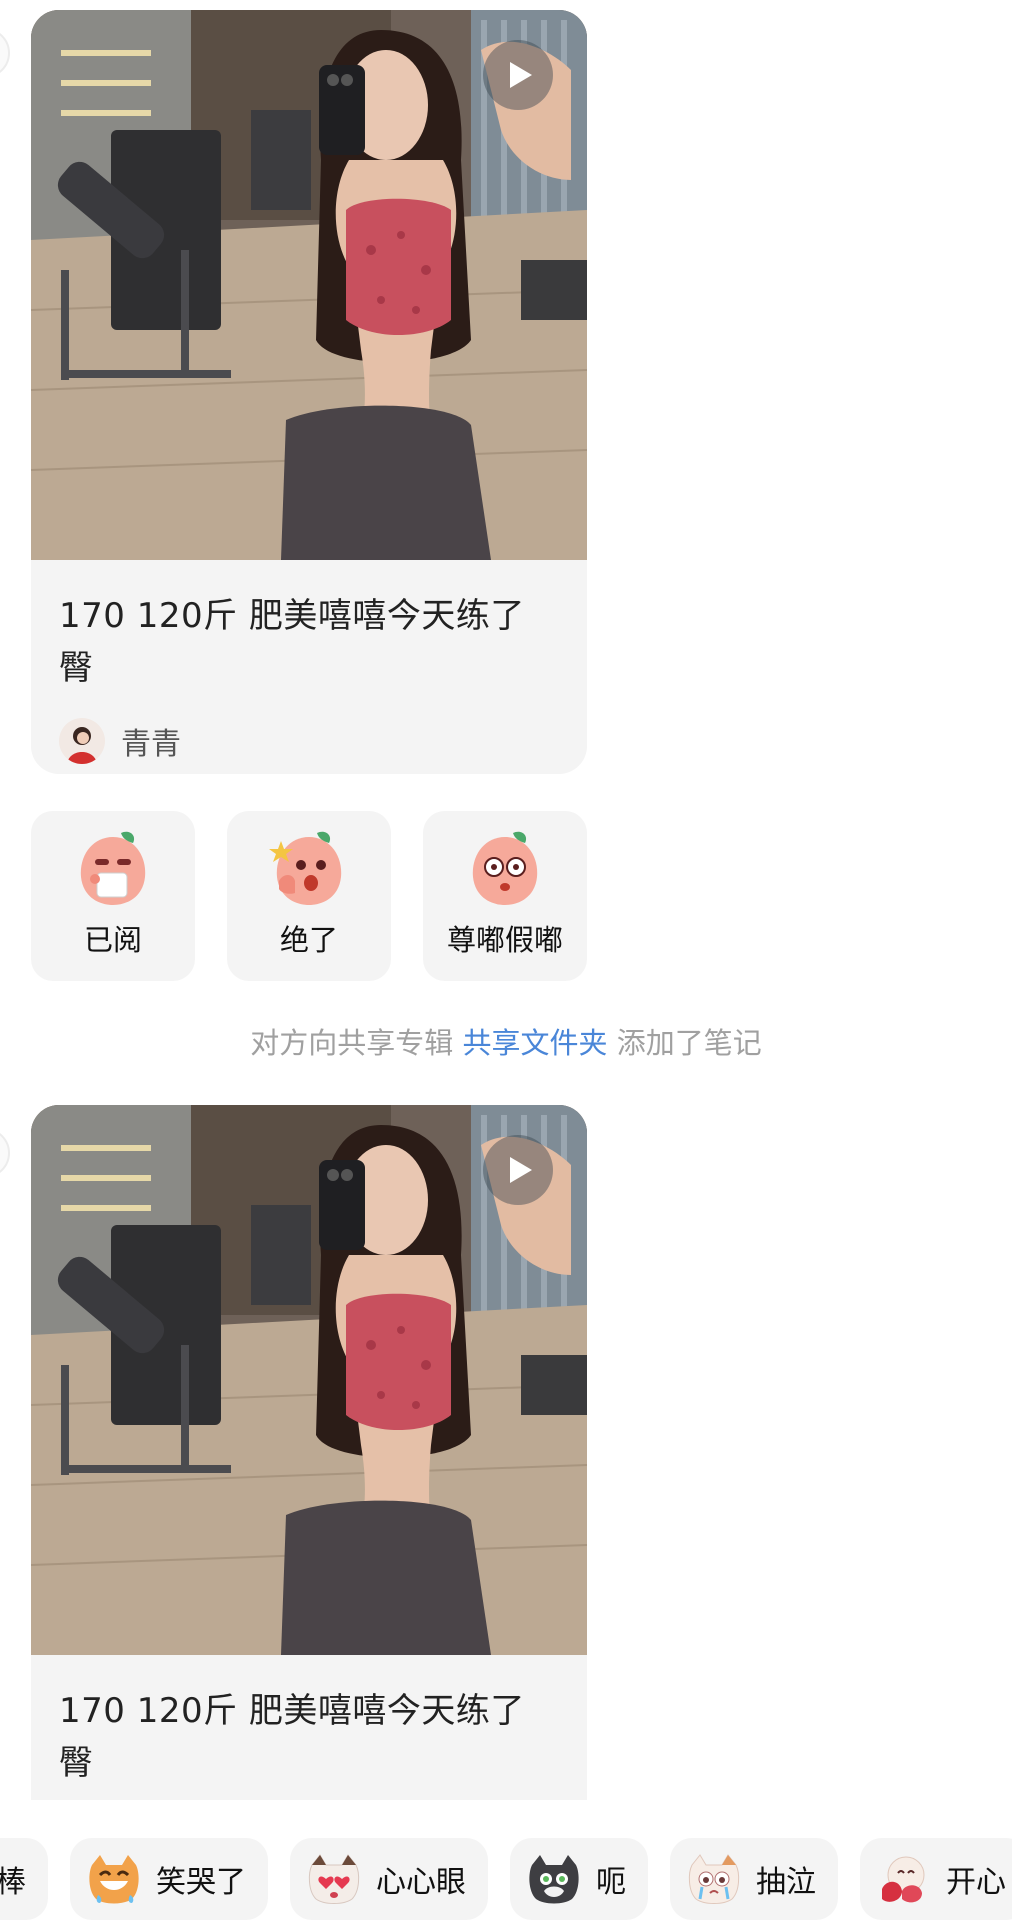 Image resolution: width=1012 pixels, height=1920 pixels. Describe the element at coordinates (13, 1882) in the screenshot. I see `sticker-label: 棒` at that location.